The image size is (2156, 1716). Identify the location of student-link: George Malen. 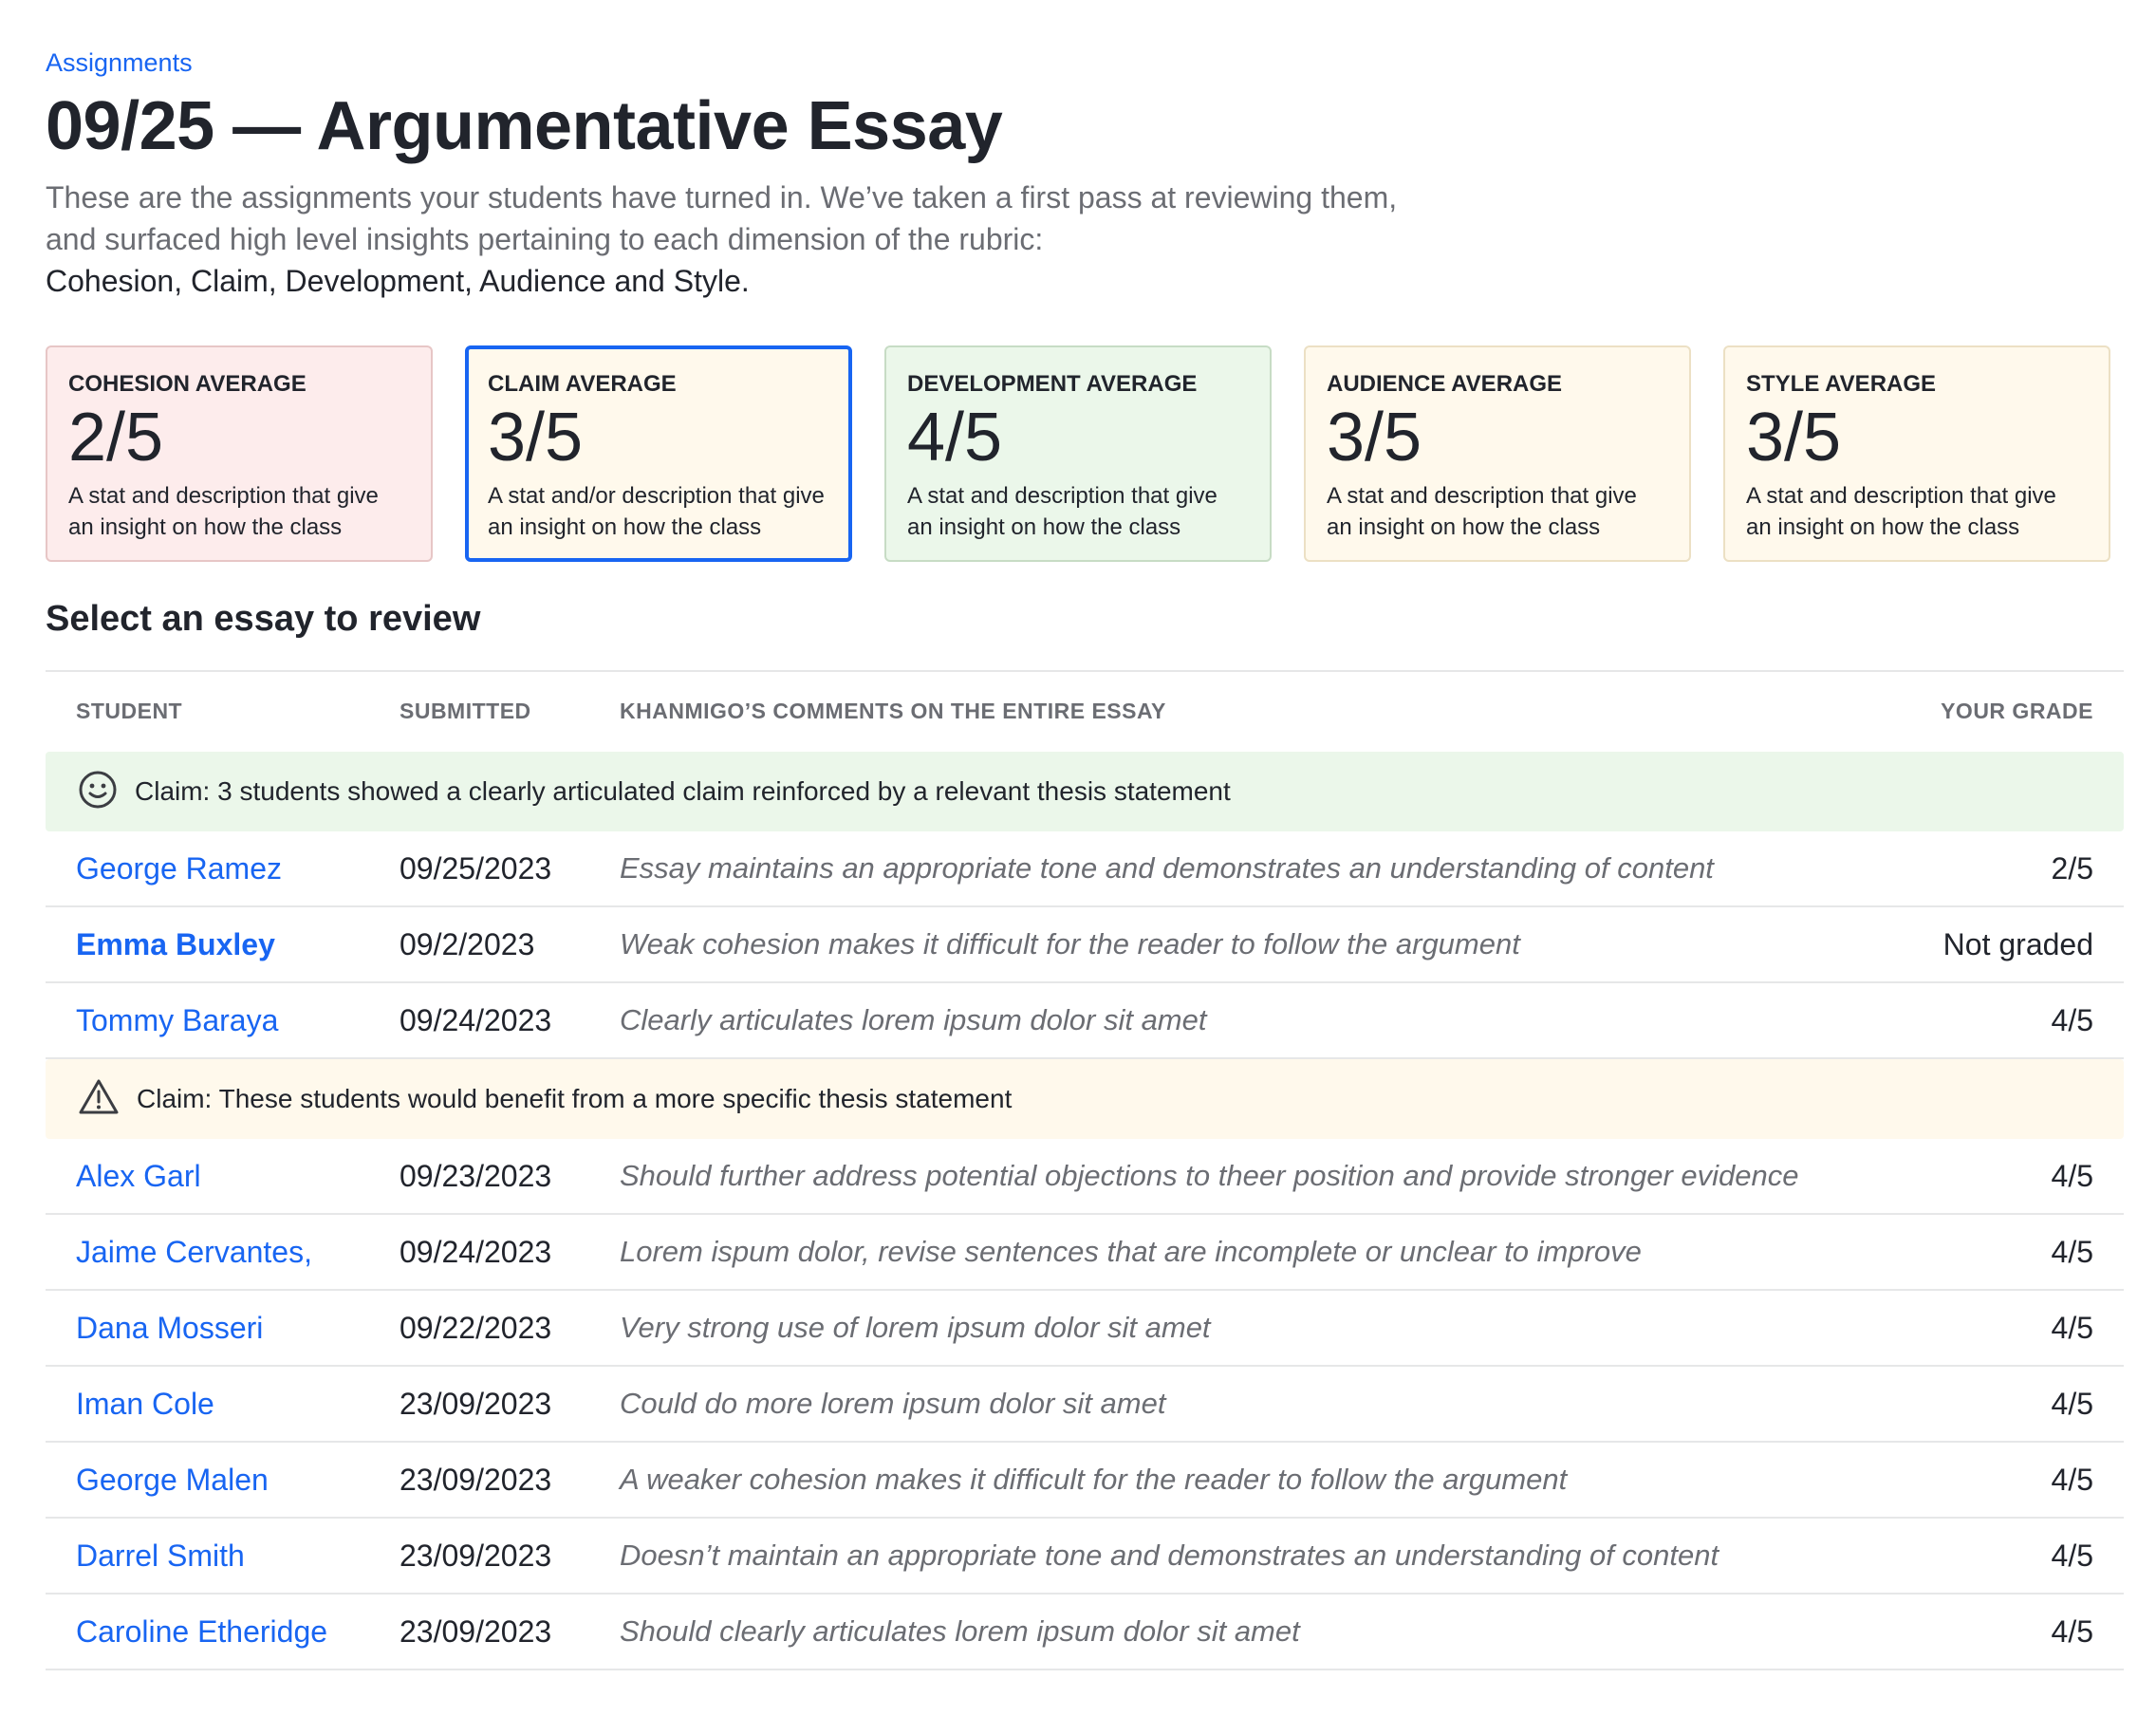
(172, 1480).